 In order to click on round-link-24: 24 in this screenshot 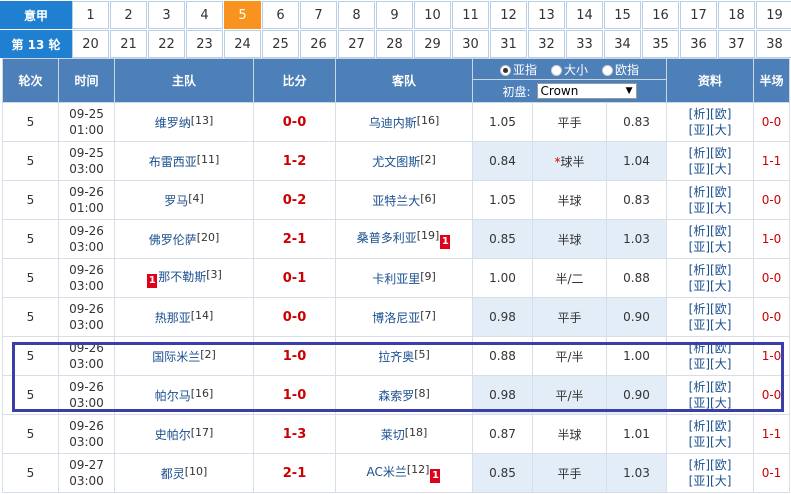, I will do `click(242, 44)`.